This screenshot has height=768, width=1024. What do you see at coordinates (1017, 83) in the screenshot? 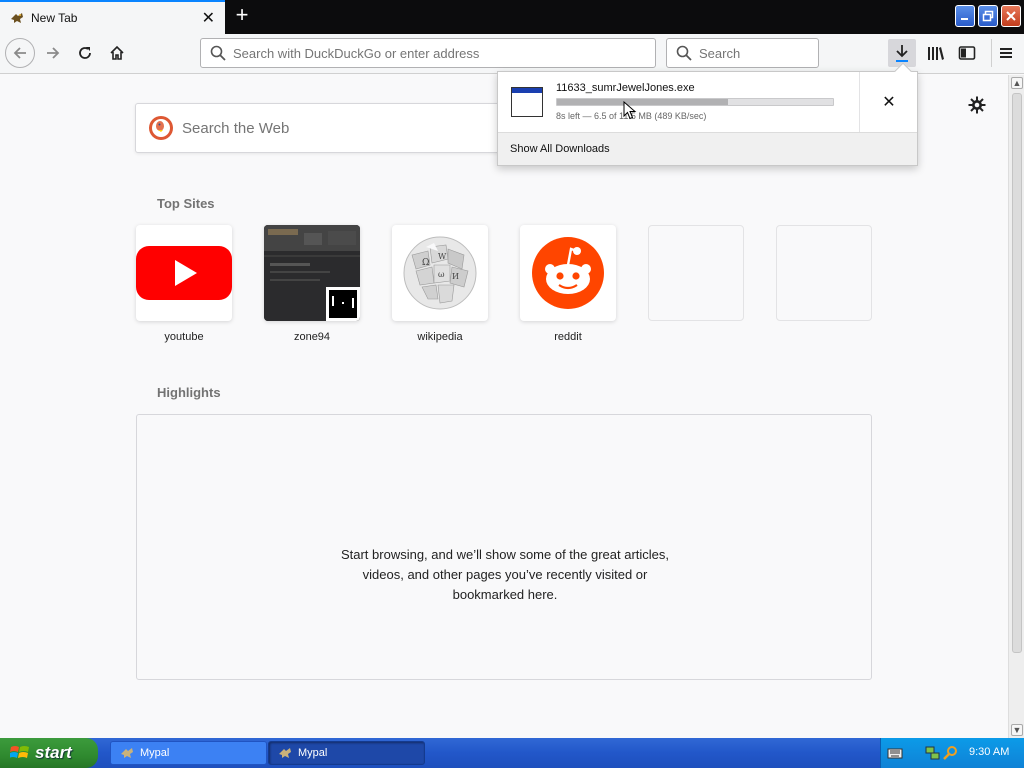
I see `scroll-up-icon: ▲` at bounding box center [1017, 83].